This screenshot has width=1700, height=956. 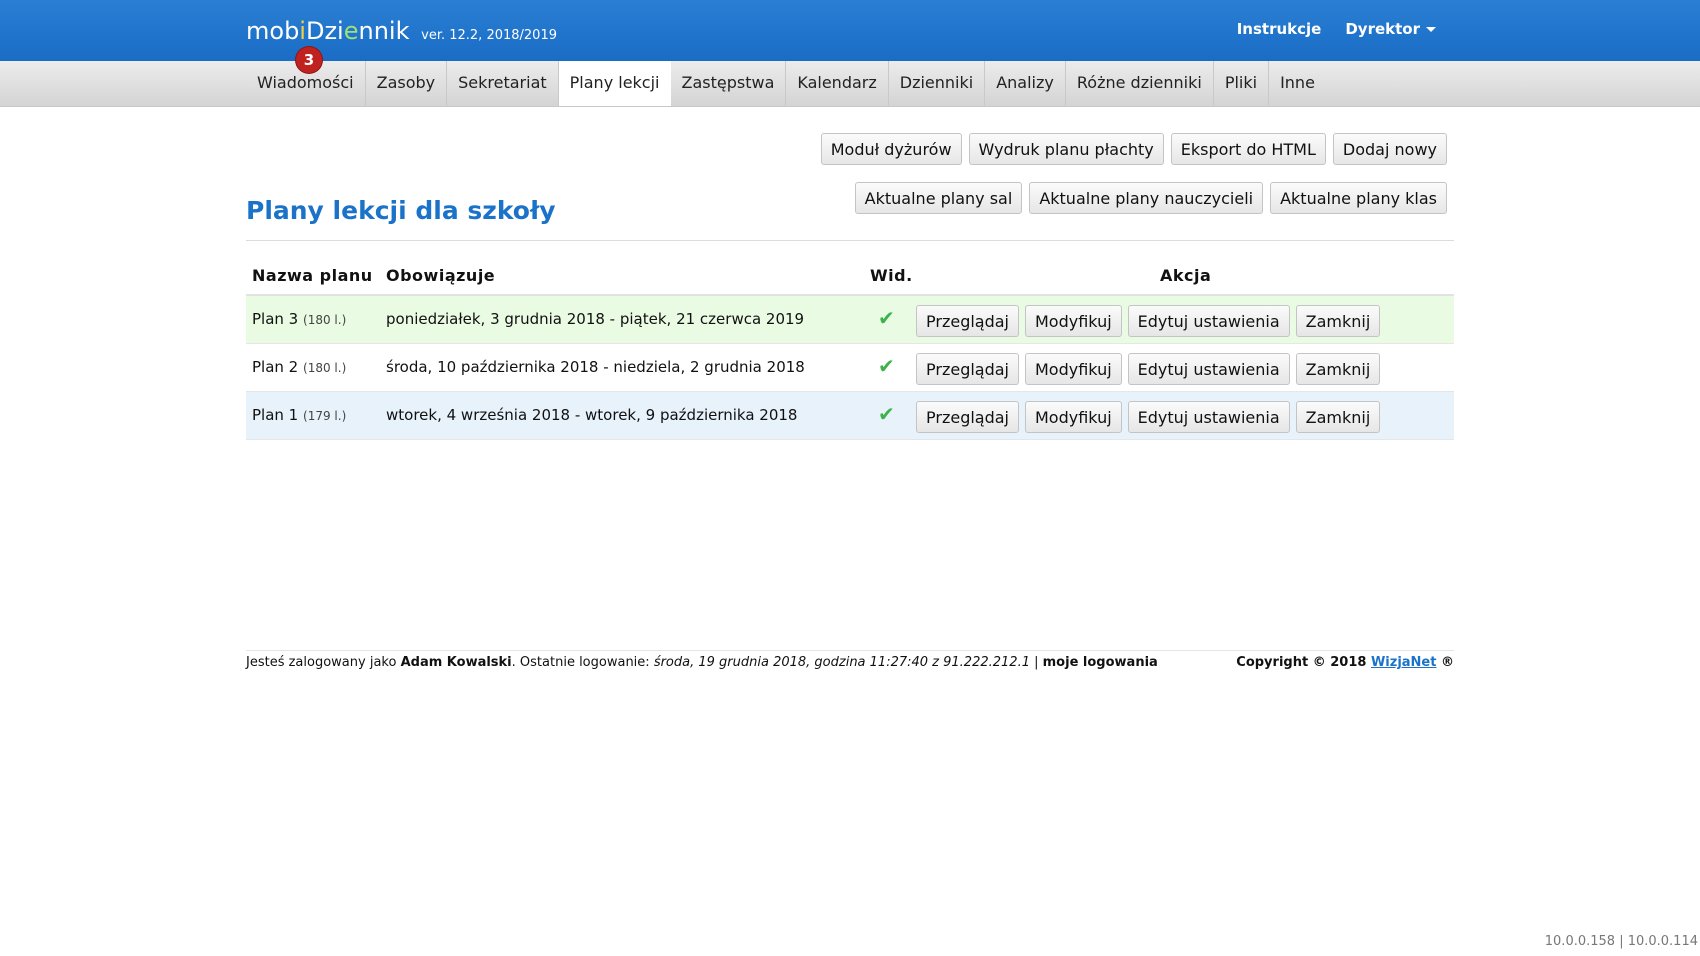 I want to click on footer-divider, so click(x=850, y=650).